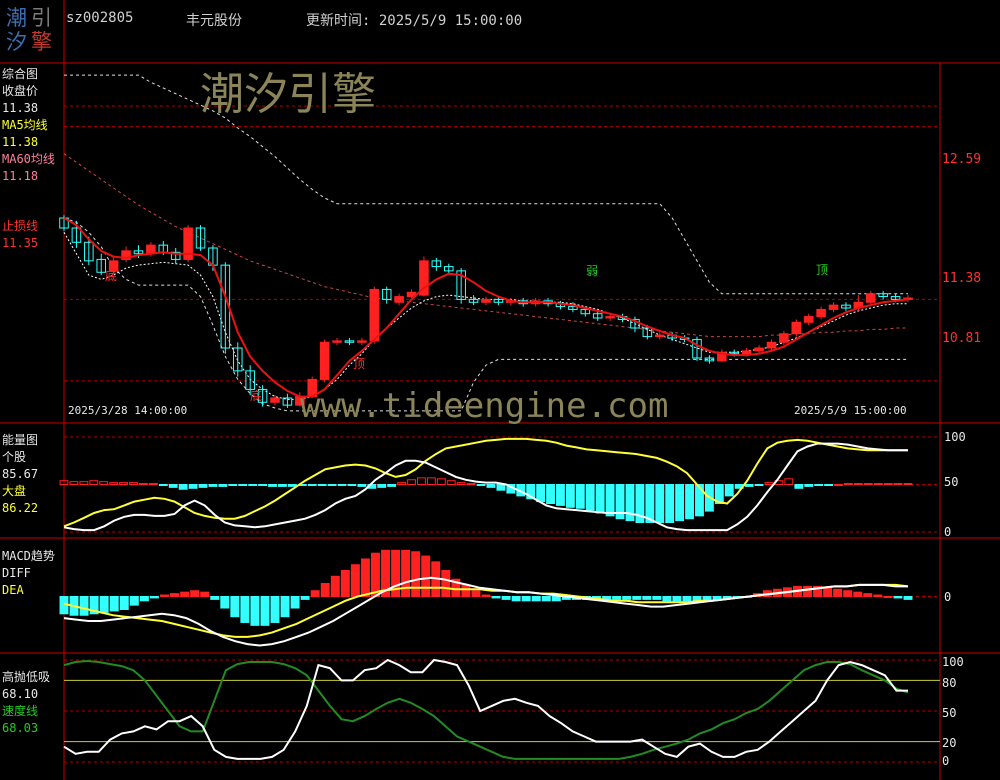  Describe the element at coordinates (949, 743) in the screenshot. I see `osc-tick-20: 20` at that location.